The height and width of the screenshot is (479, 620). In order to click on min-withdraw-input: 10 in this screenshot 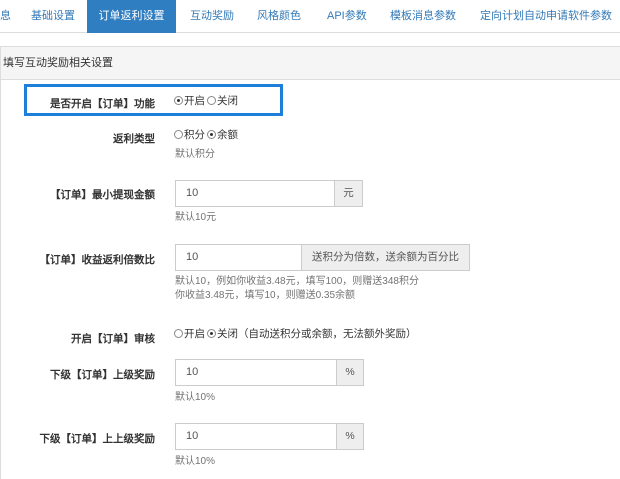, I will do `click(254, 193)`.